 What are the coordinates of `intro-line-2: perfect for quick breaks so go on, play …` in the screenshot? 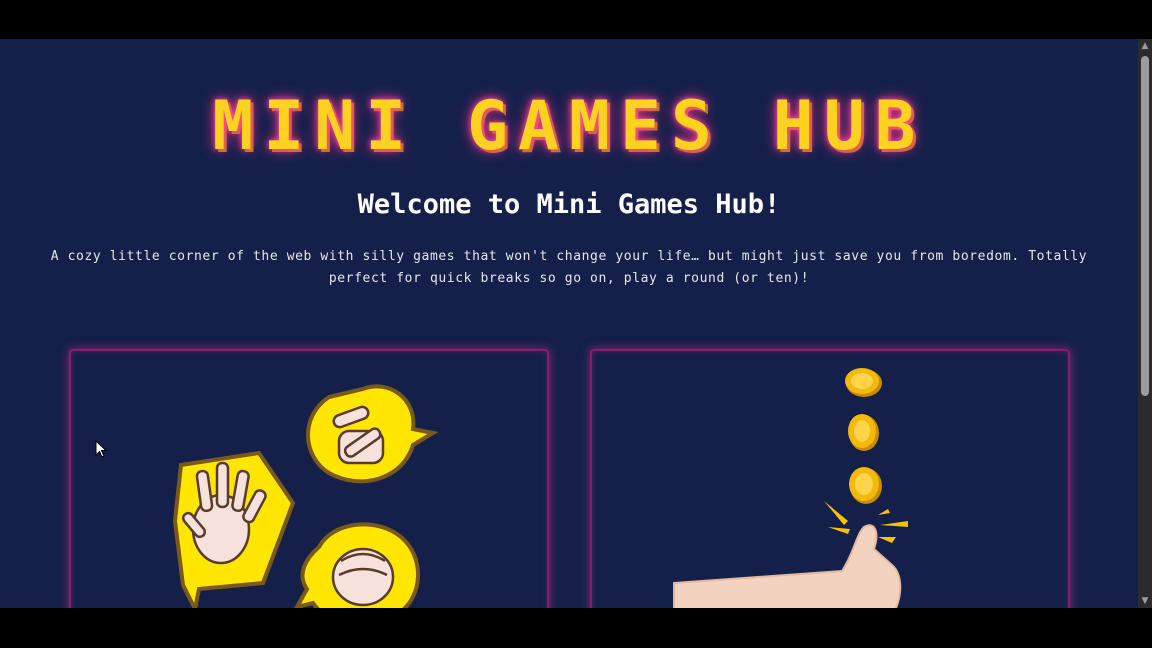 It's located at (569, 278).